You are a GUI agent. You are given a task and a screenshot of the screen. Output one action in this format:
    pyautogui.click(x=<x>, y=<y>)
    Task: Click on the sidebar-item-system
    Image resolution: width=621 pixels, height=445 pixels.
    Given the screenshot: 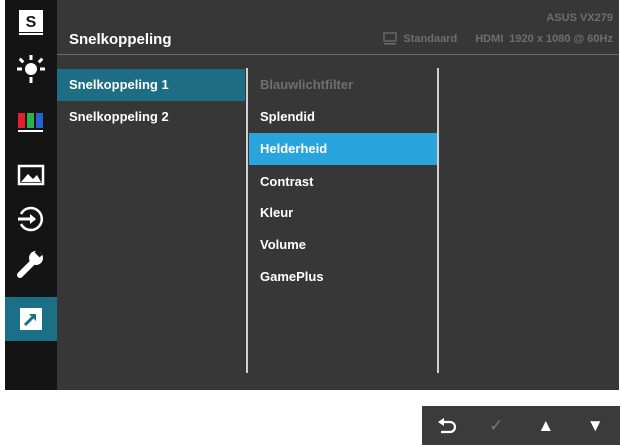 What is the action you would take?
    pyautogui.click(x=31, y=263)
    